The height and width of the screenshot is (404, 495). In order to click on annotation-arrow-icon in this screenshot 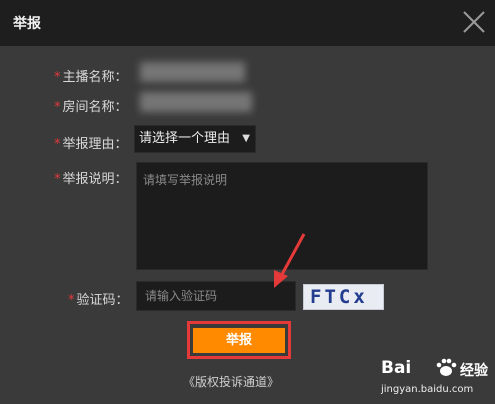, I will do `click(290, 260)`.